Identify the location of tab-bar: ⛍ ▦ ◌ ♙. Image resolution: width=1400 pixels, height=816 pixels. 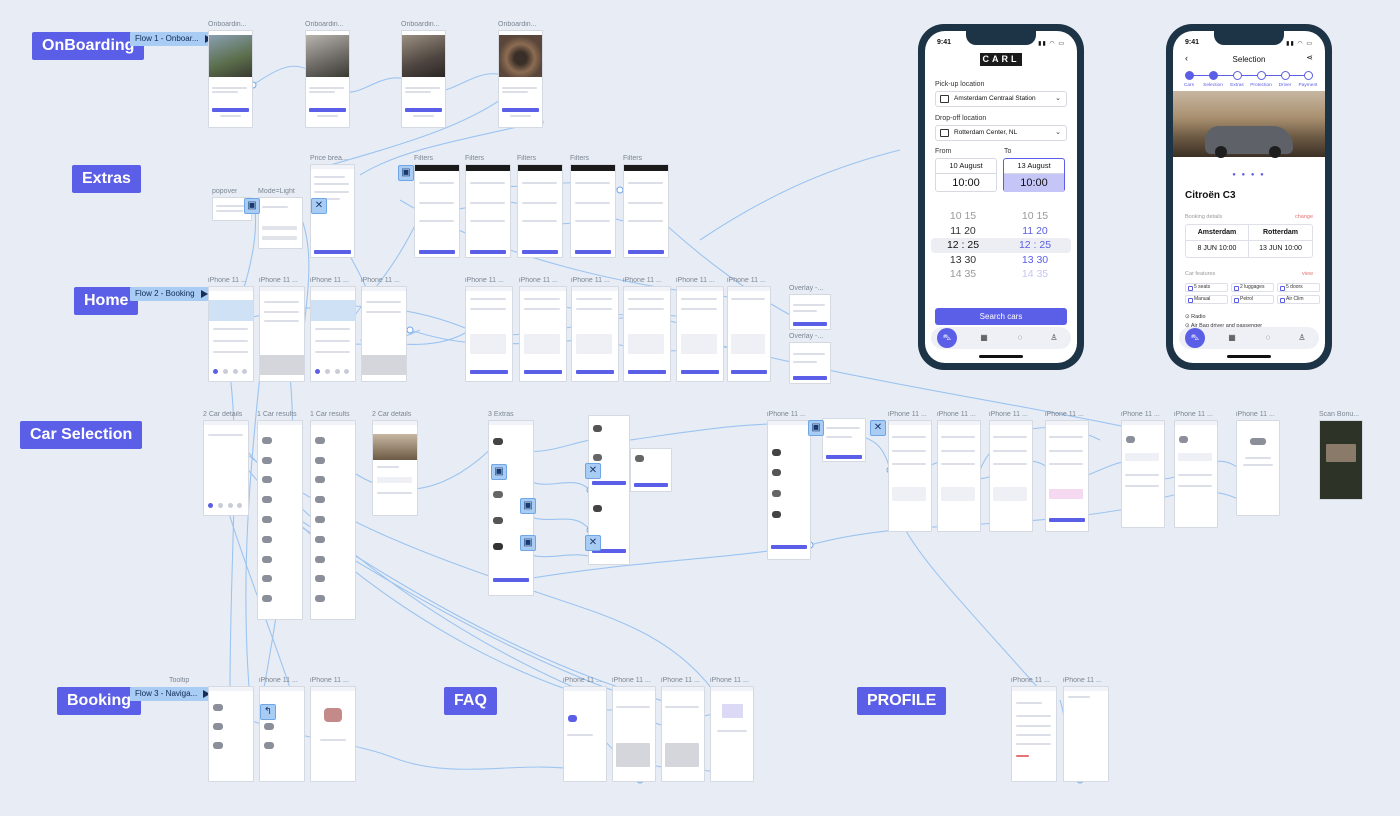
(1001, 338).